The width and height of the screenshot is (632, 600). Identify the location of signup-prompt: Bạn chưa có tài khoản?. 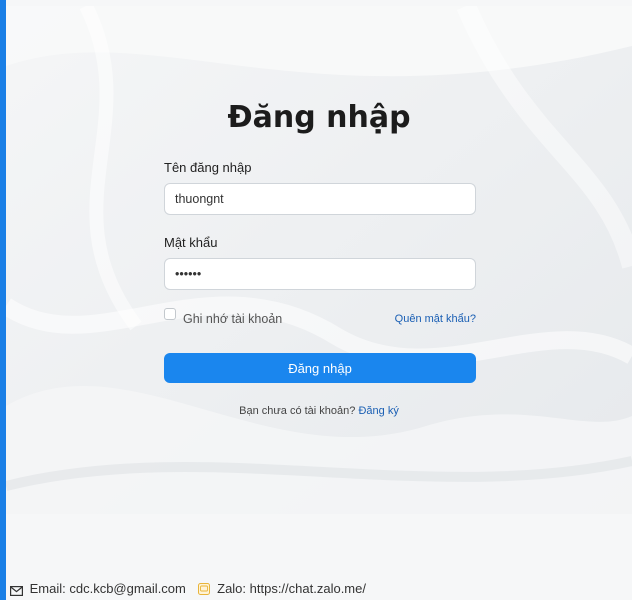
(297, 411).